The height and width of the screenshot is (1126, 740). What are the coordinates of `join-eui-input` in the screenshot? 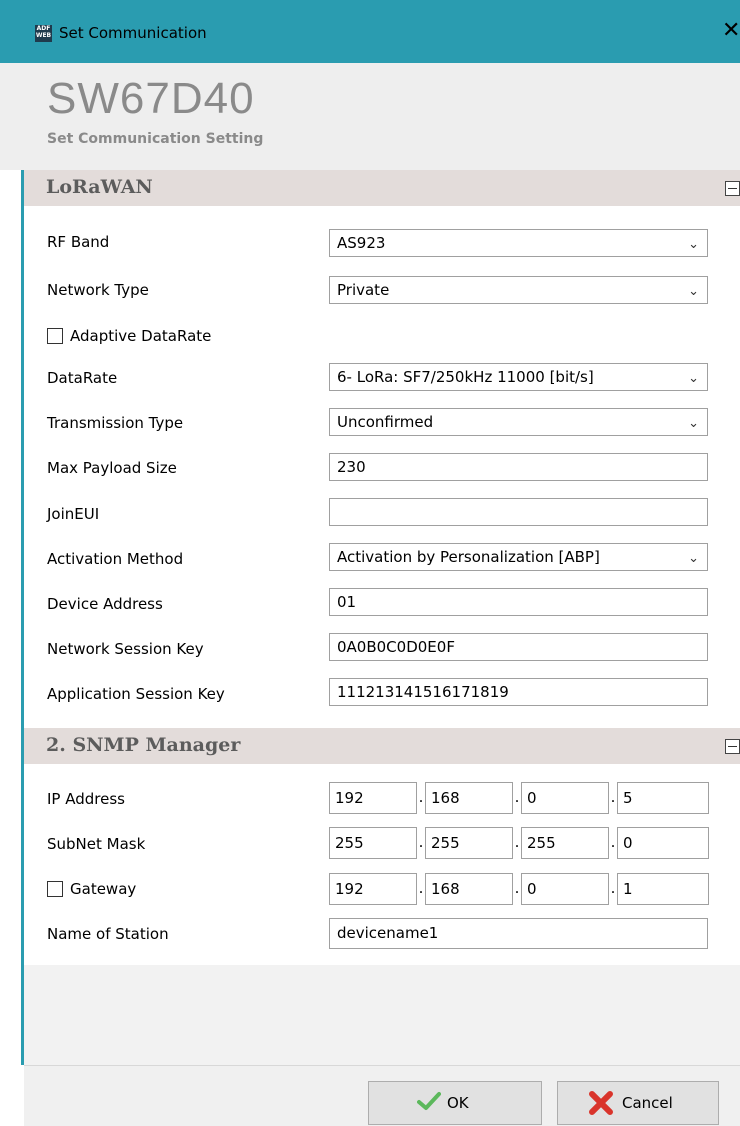 It's located at (518, 512).